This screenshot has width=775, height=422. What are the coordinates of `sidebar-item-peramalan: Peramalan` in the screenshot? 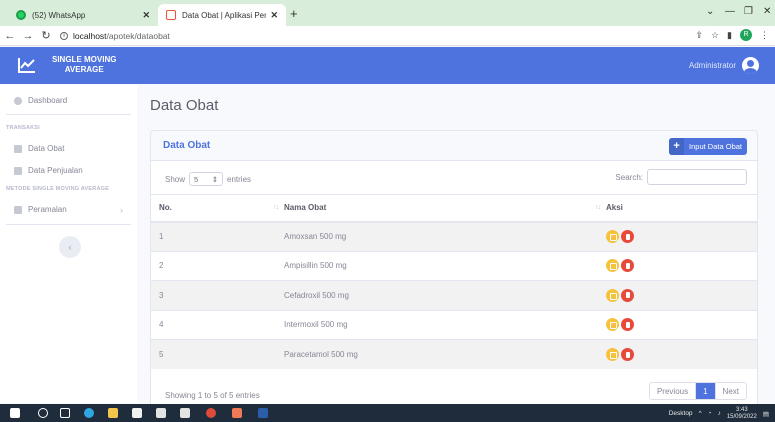 It's located at (40, 209).